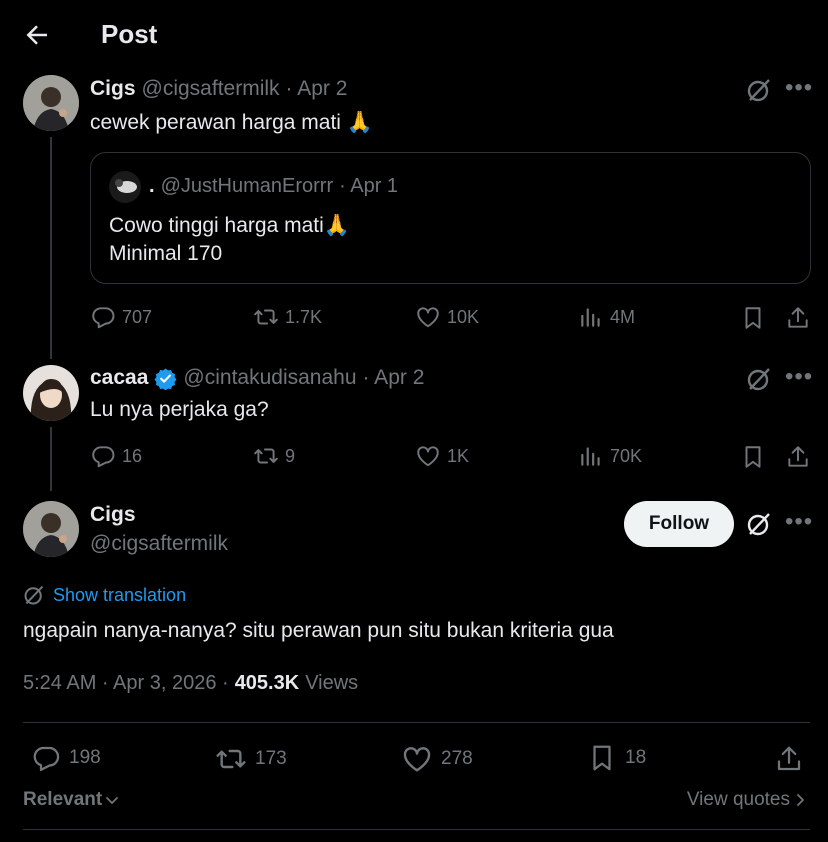 The height and width of the screenshot is (842, 828). Describe the element at coordinates (229, 225) in the screenshot. I see `quote-text-line1: Cowo tinggi harga mati🙏` at that location.